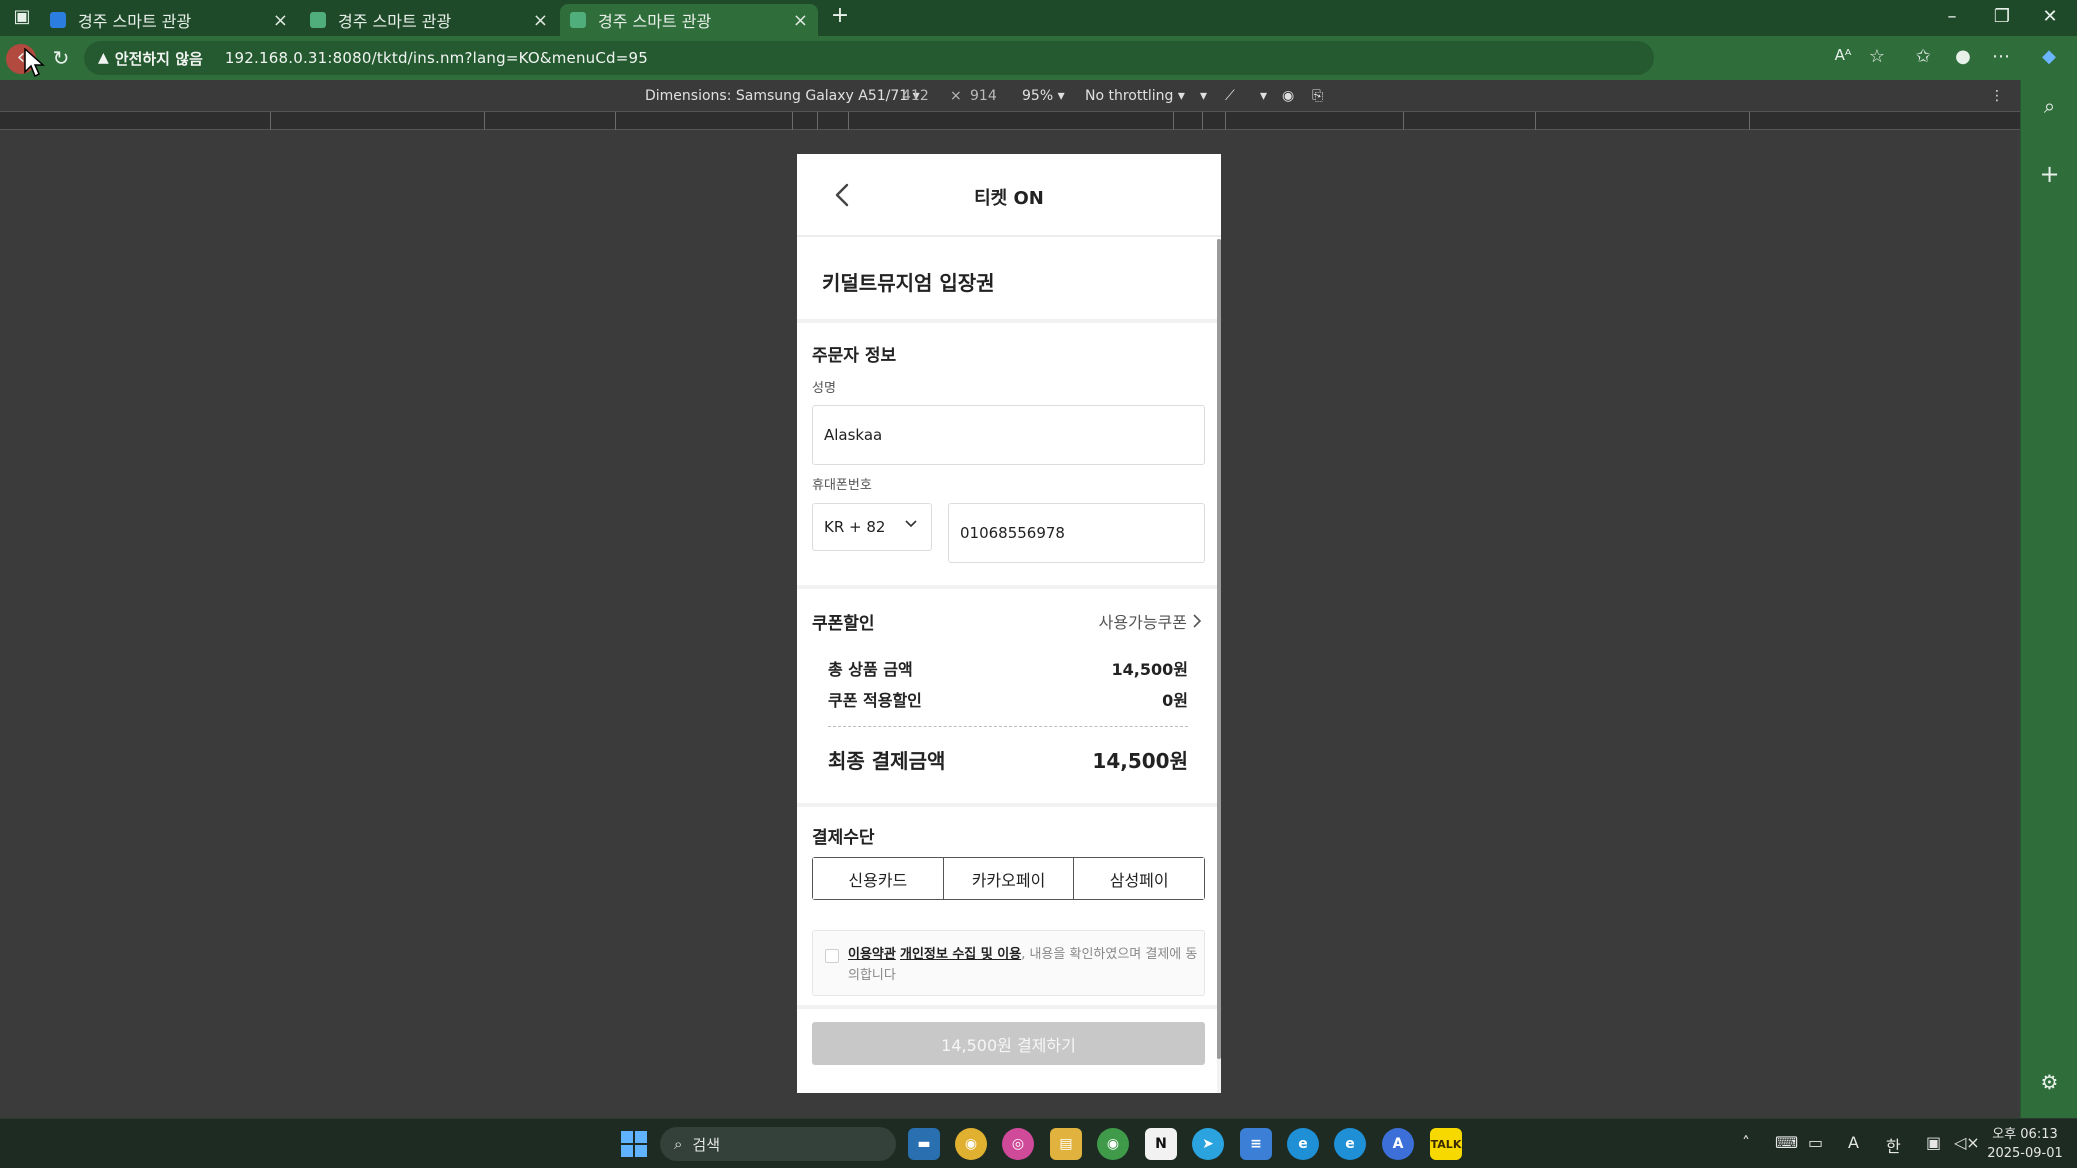 The width and height of the screenshot is (2077, 1168). I want to click on clock-date: 2025-09-01, so click(2025, 1153).